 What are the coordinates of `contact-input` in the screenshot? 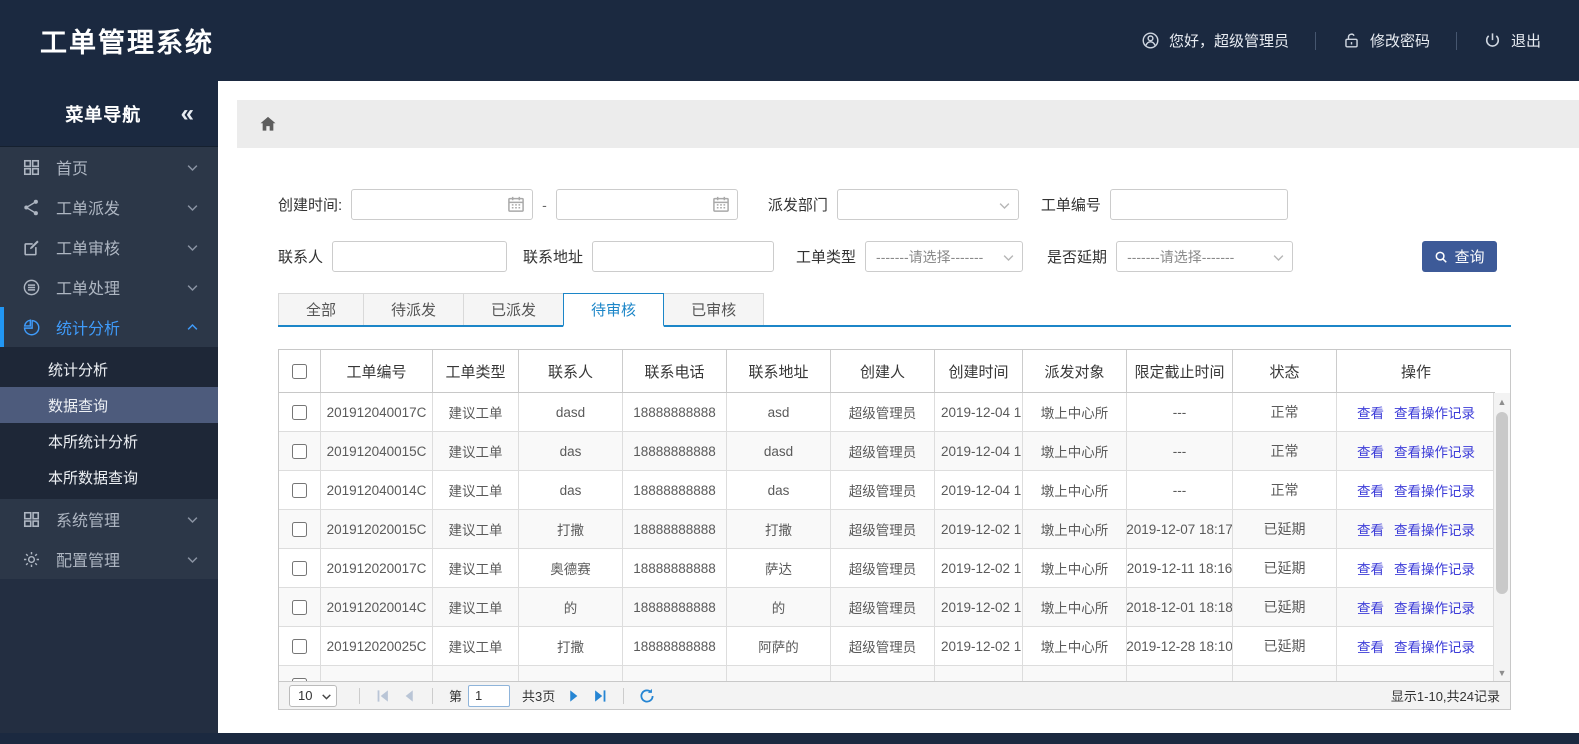 It's located at (420, 256).